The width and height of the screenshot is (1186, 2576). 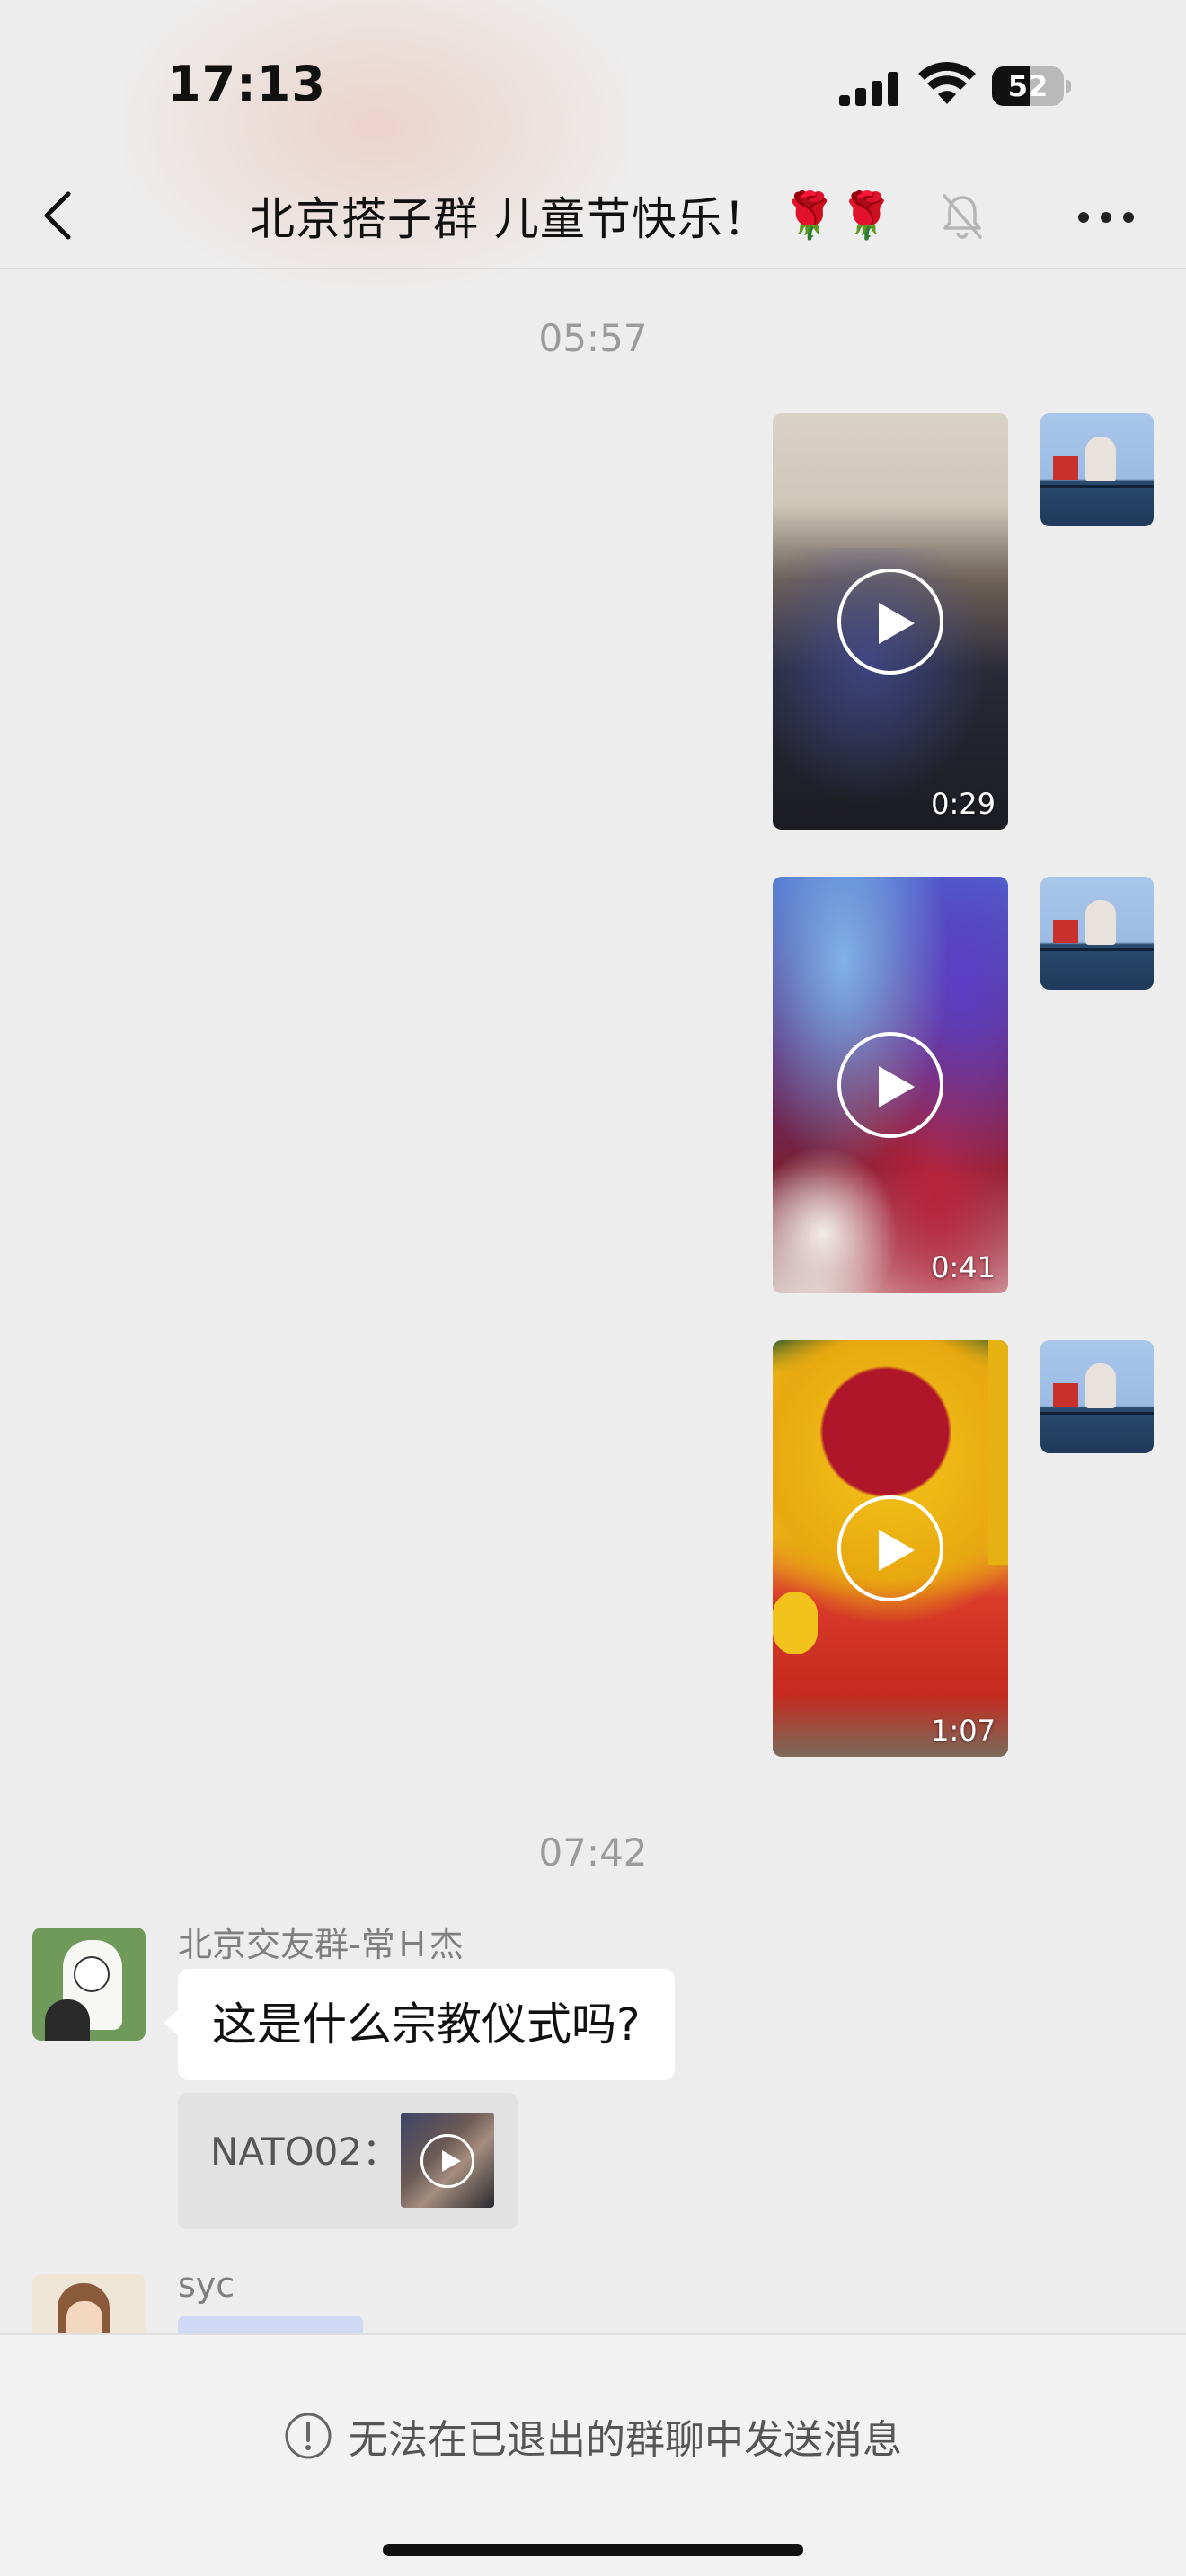 I want to click on image-message-preview, so click(x=270, y=2324).